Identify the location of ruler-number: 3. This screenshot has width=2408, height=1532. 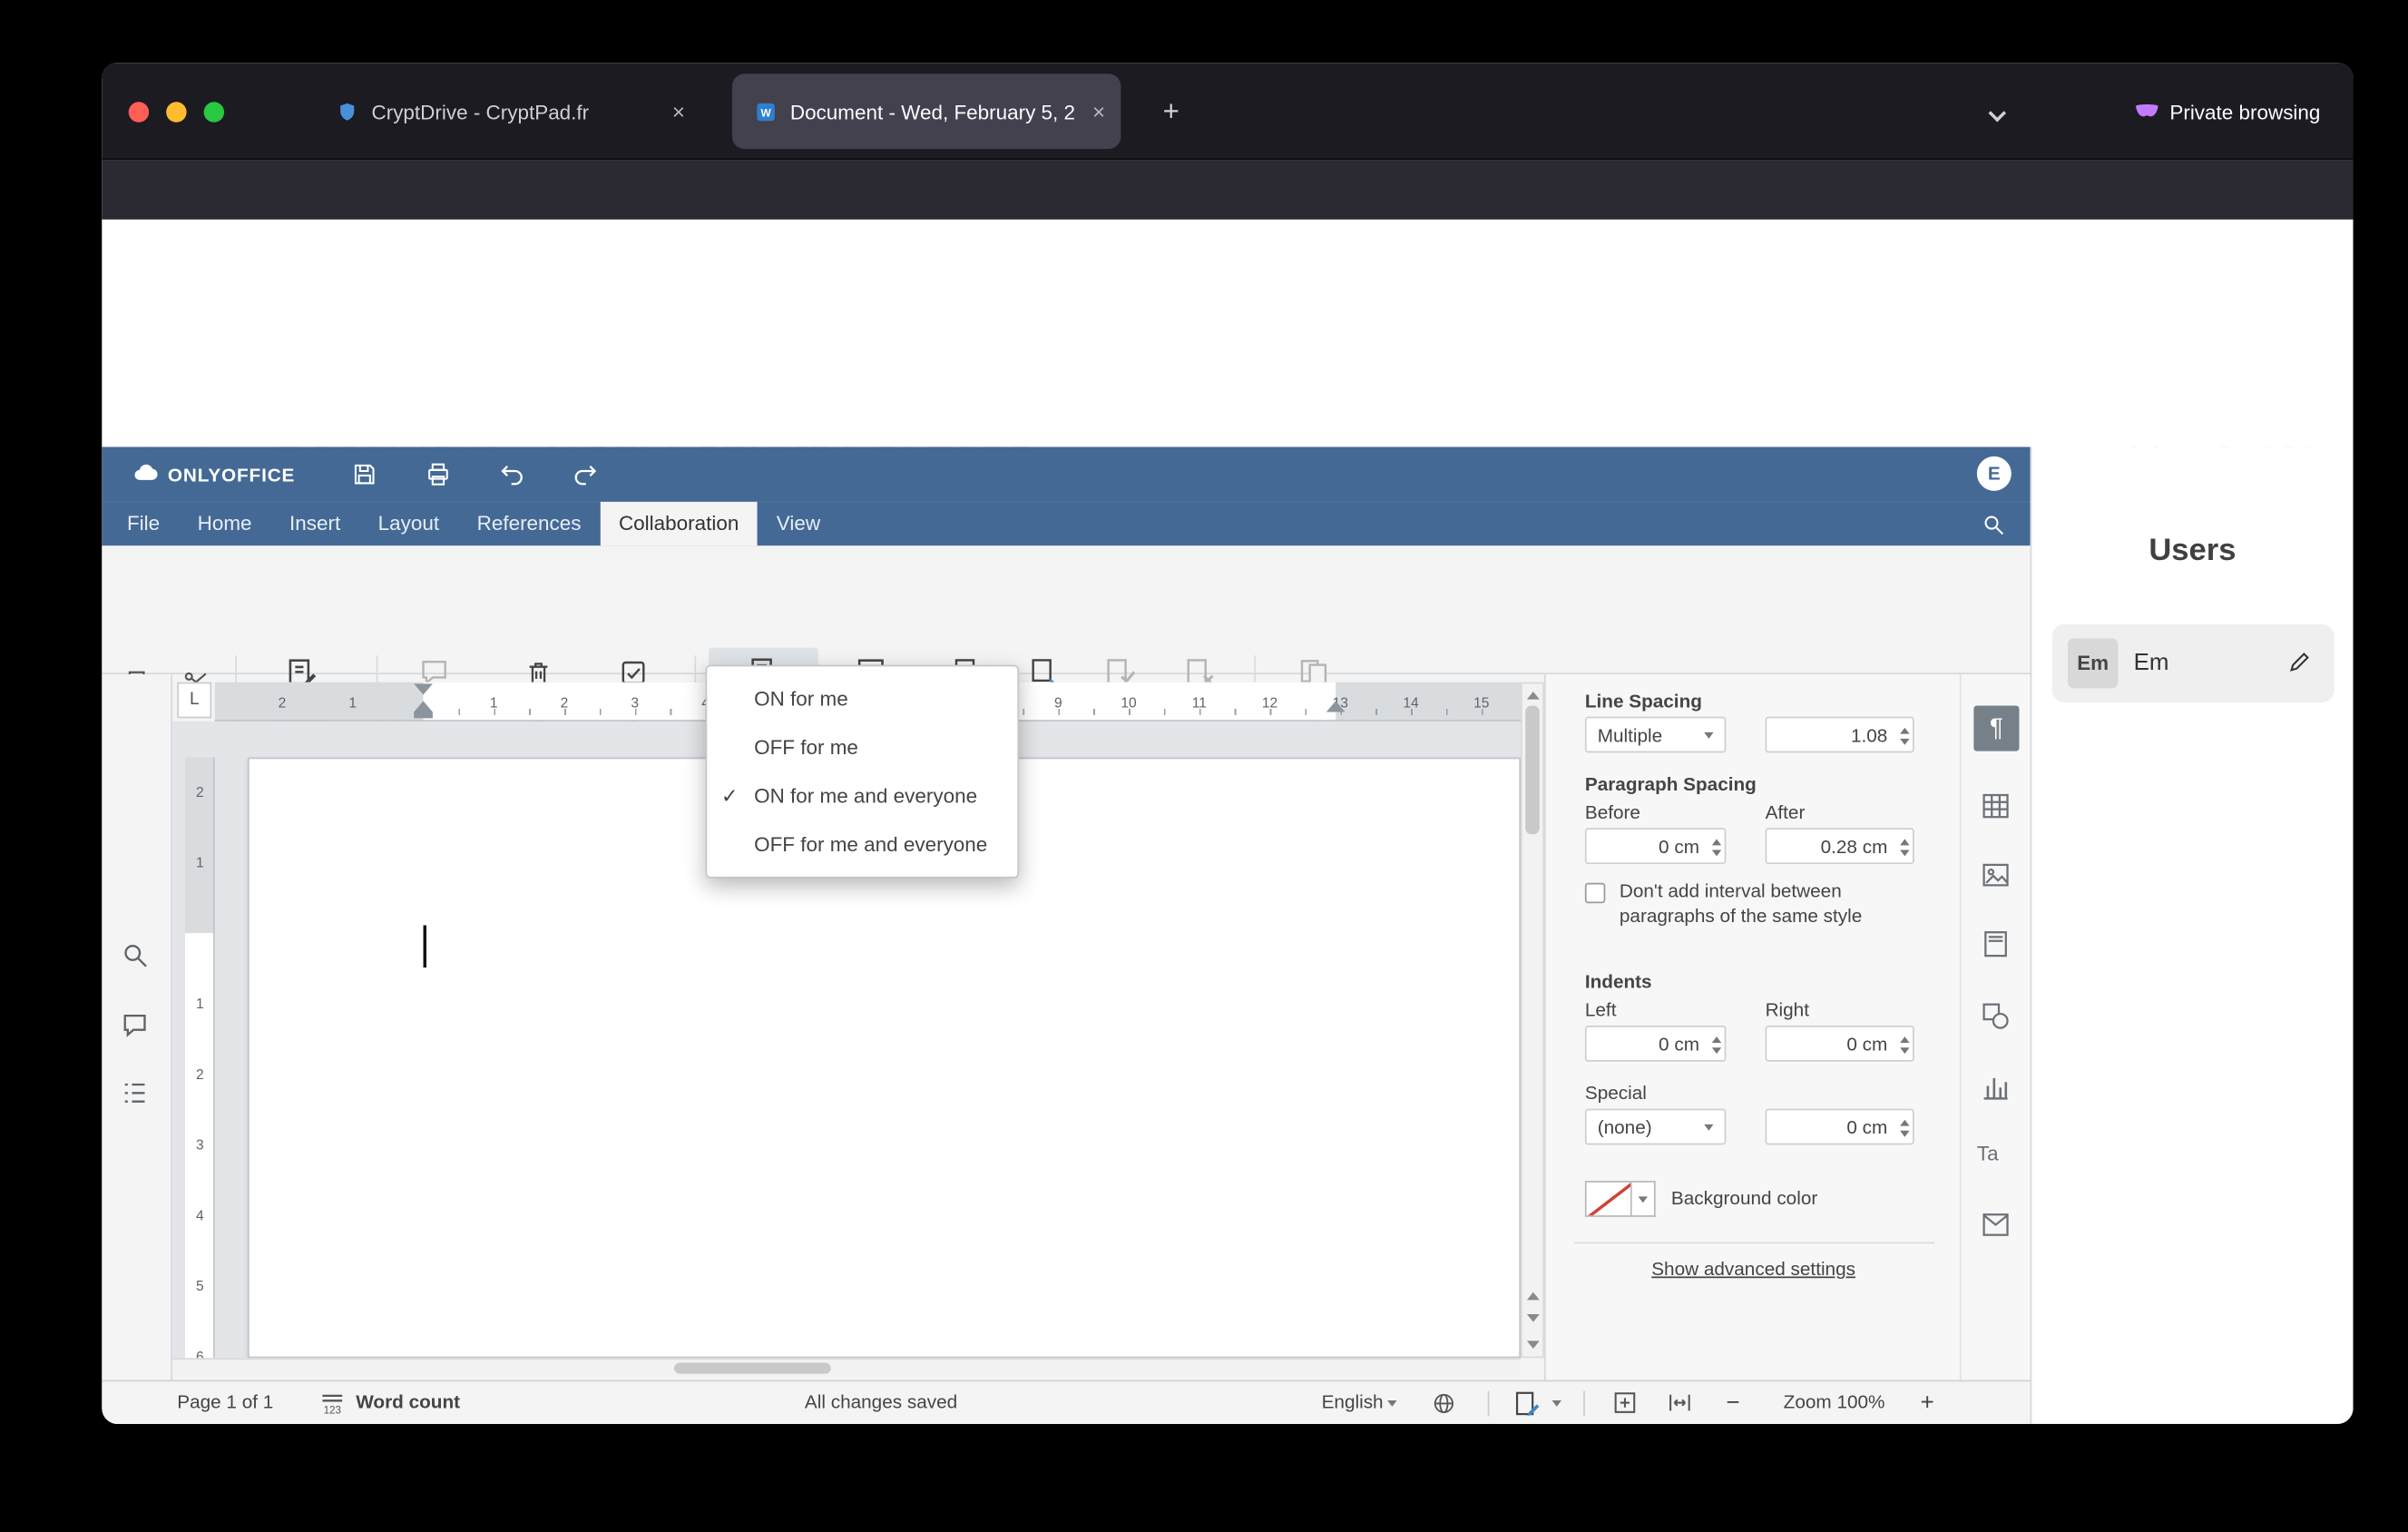
(200, 1144).